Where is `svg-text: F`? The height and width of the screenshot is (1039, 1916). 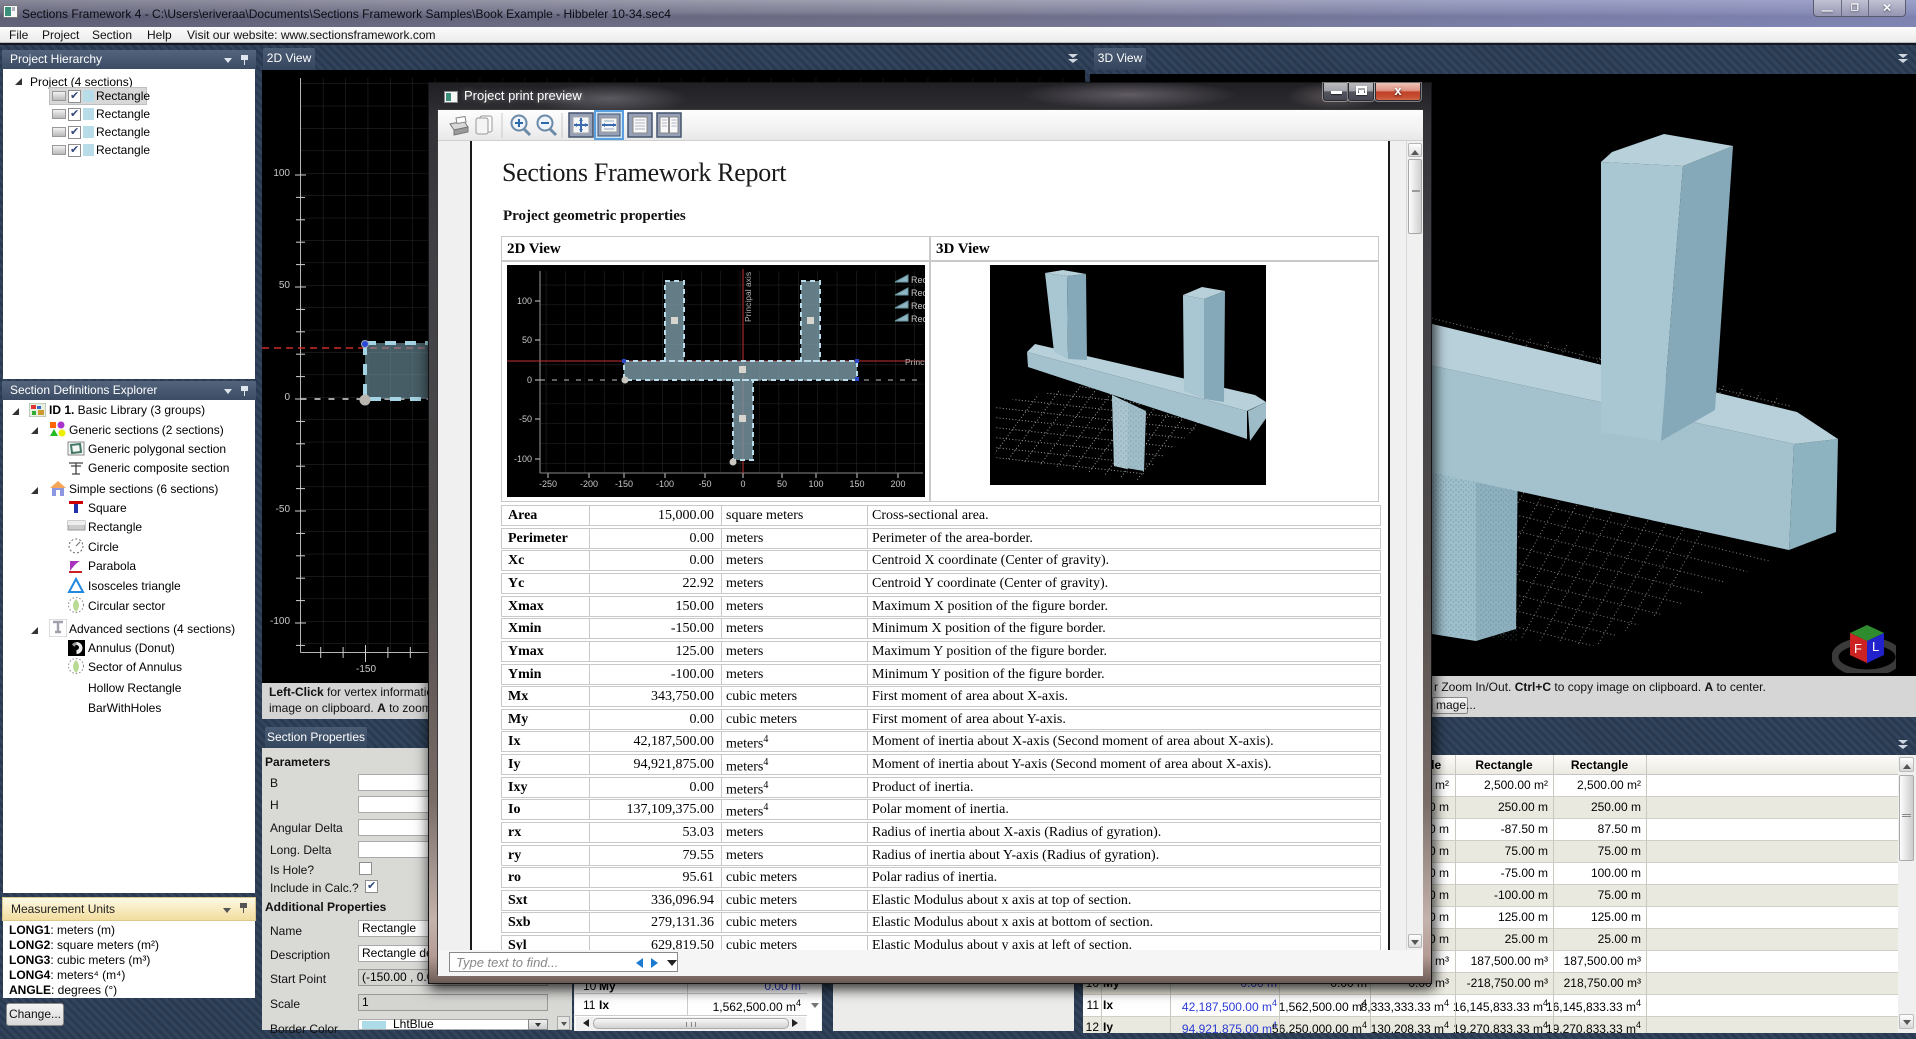 svg-text: F is located at coordinates (1858, 648).